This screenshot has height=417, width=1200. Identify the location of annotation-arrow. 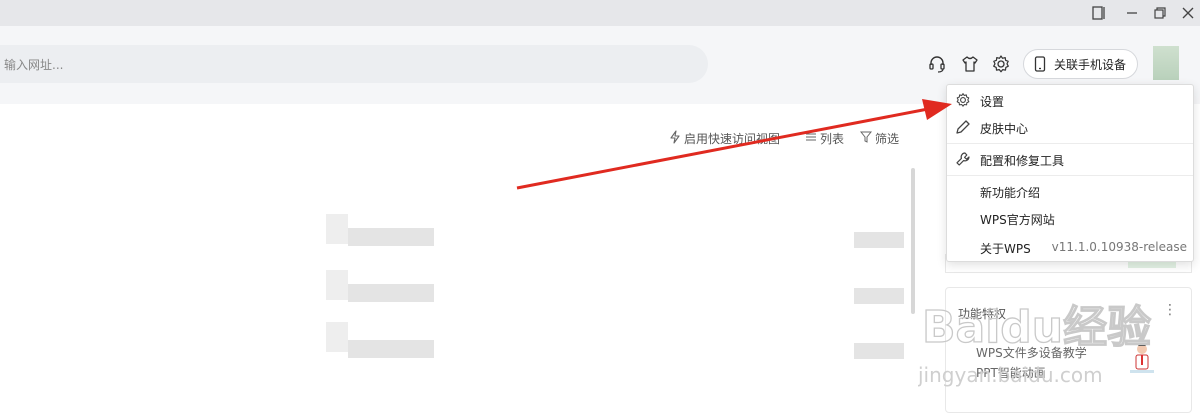
(734, 144).